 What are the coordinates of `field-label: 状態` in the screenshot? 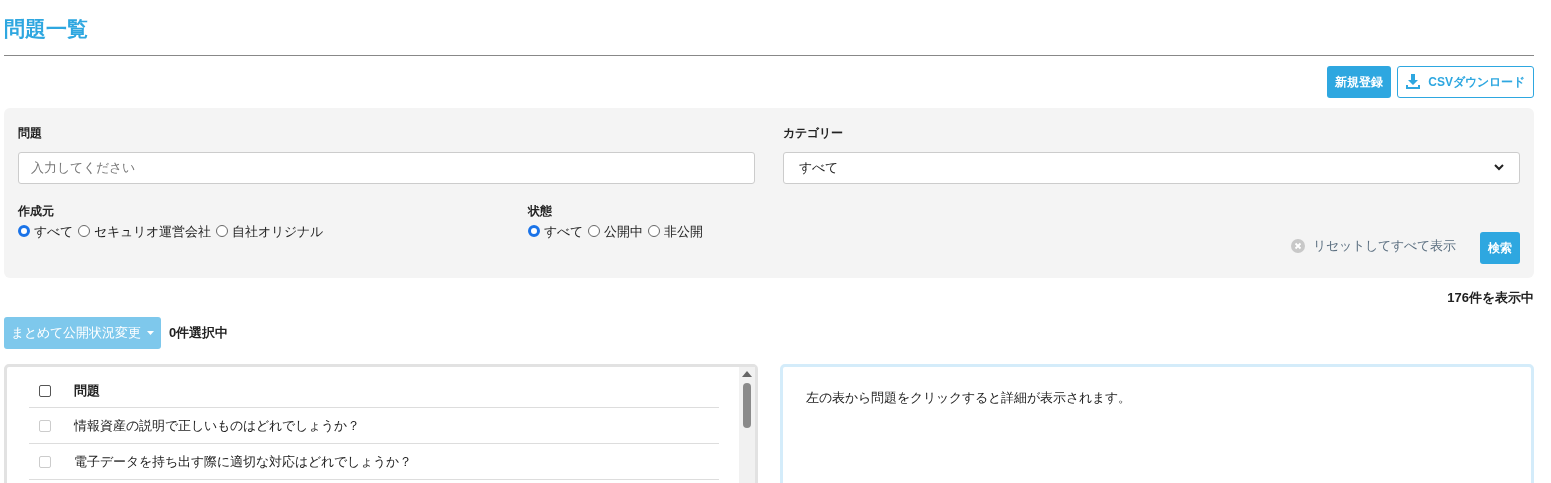 It's located at (540, 211).